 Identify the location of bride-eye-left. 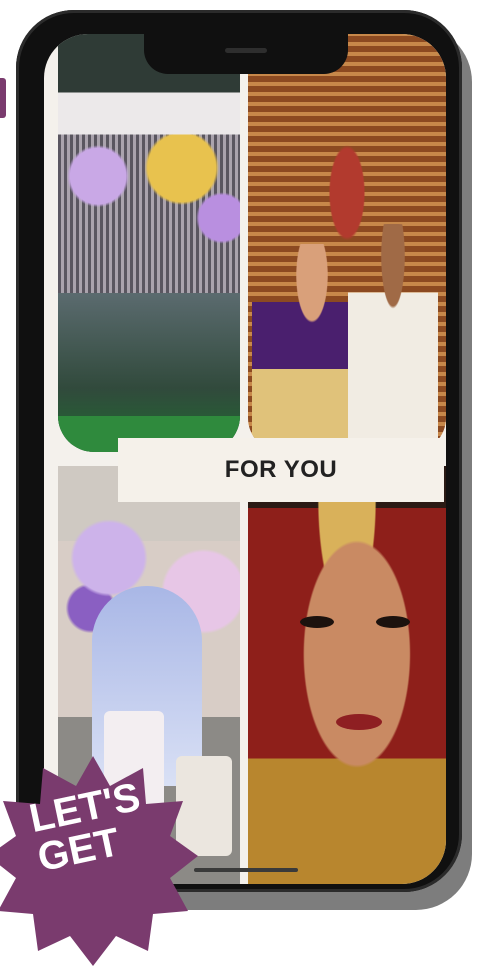
(317, 622).